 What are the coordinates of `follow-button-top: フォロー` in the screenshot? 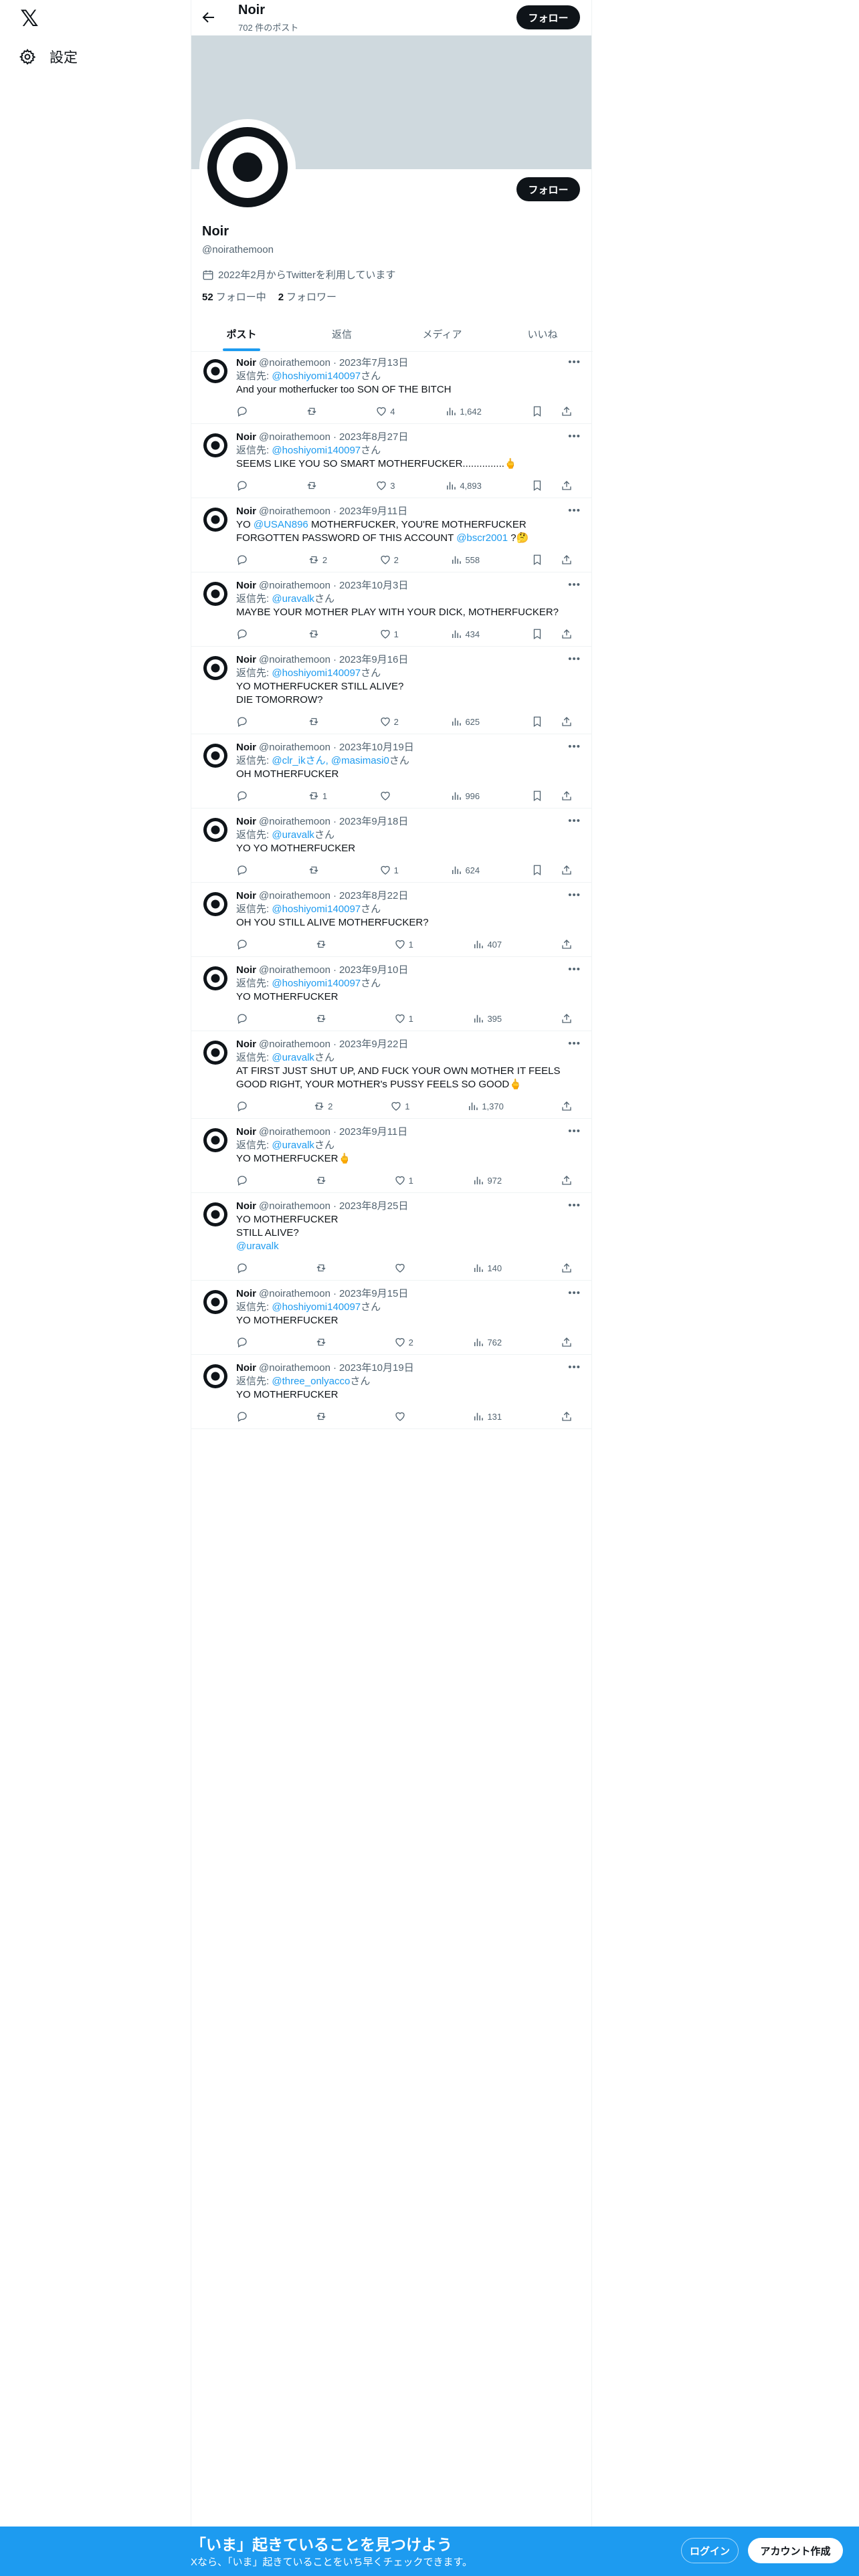 It's located at (548, 17).